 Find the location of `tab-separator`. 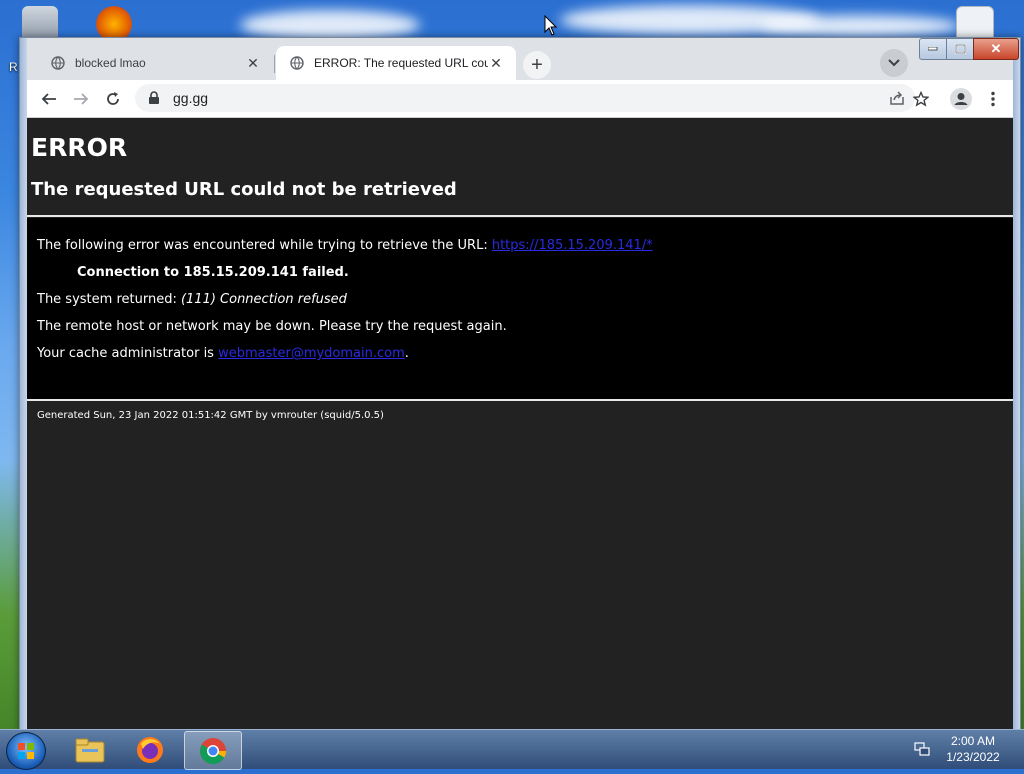

tab-separator is located at coordinates (274, 64).